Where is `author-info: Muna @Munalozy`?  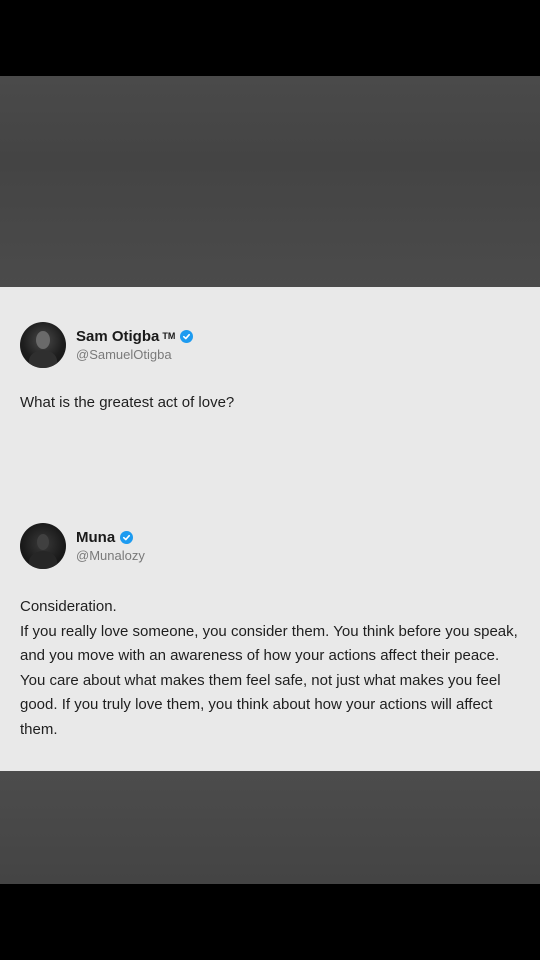
author-info: Muna @Munalozy is located at coordinates (110, 546).